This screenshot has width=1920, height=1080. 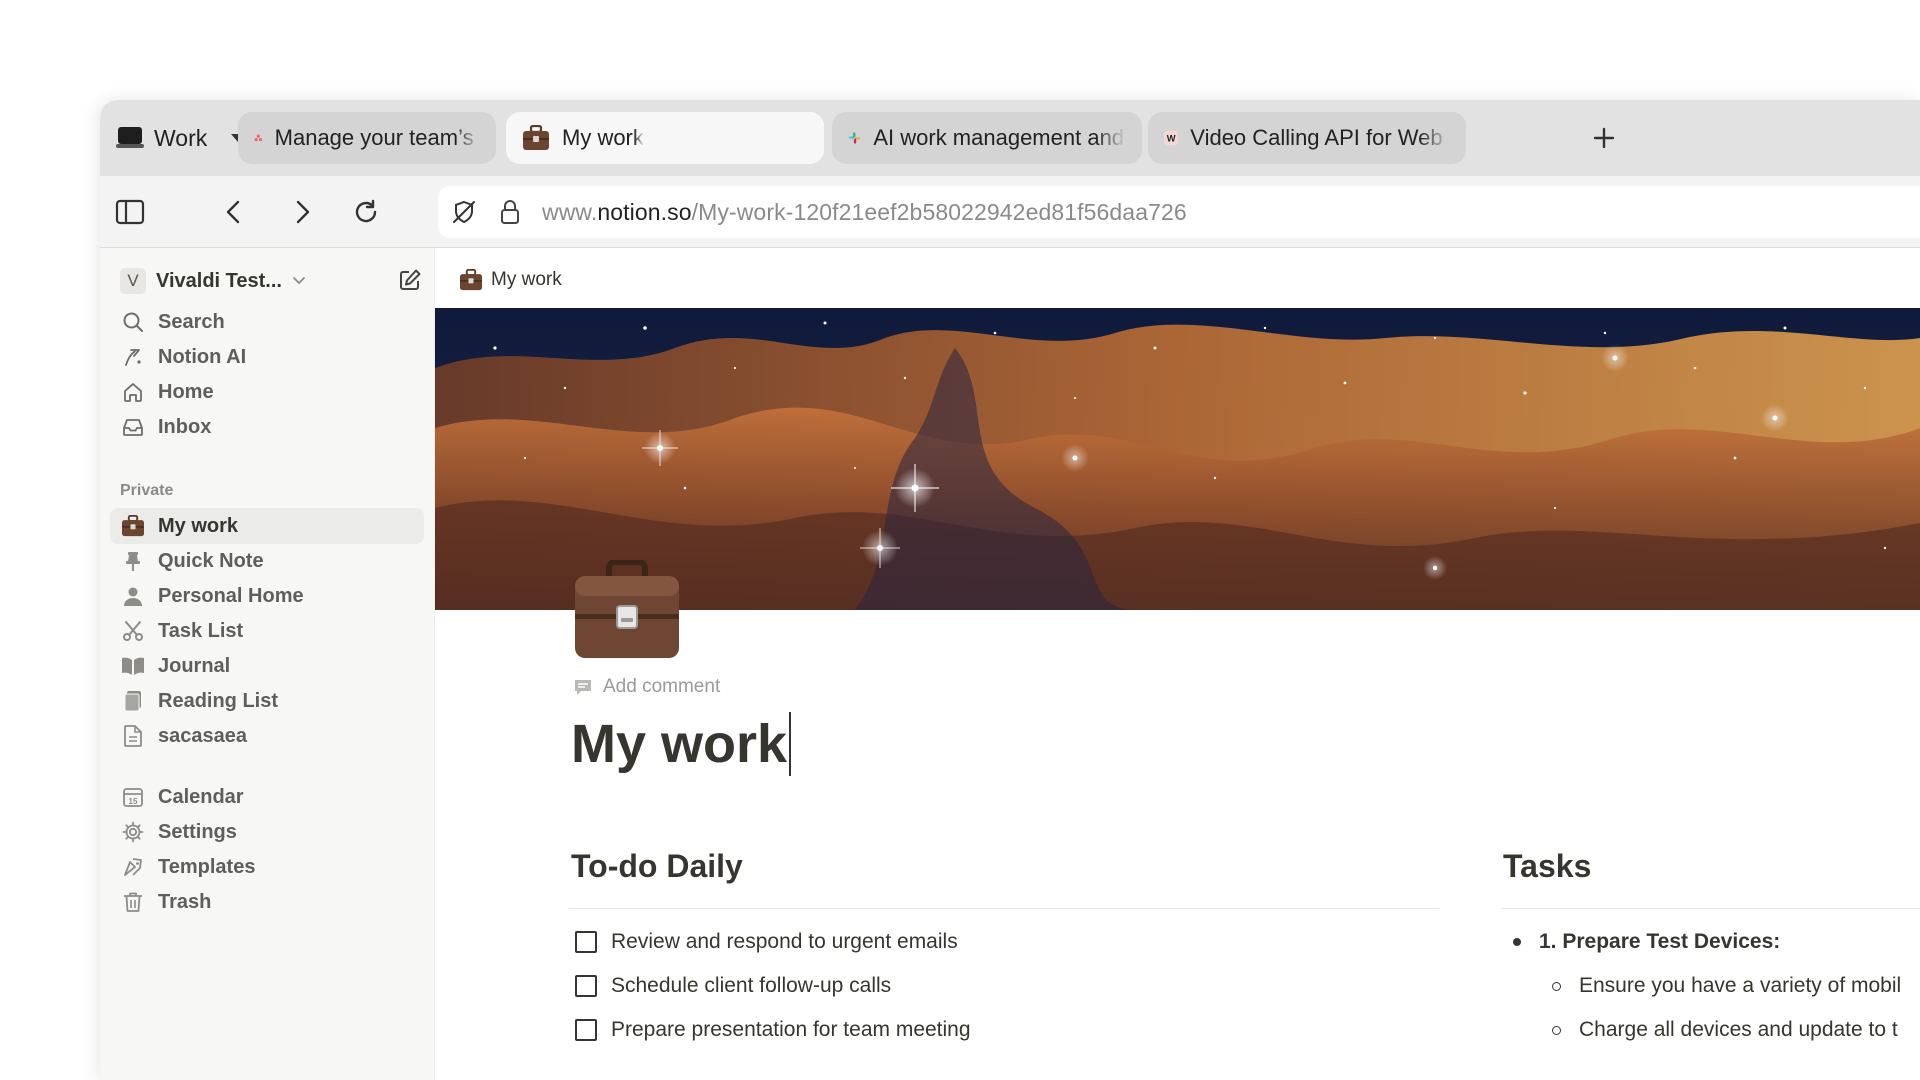 I want to click on add-comment-label: Add comment, so click(x=662, y=686).